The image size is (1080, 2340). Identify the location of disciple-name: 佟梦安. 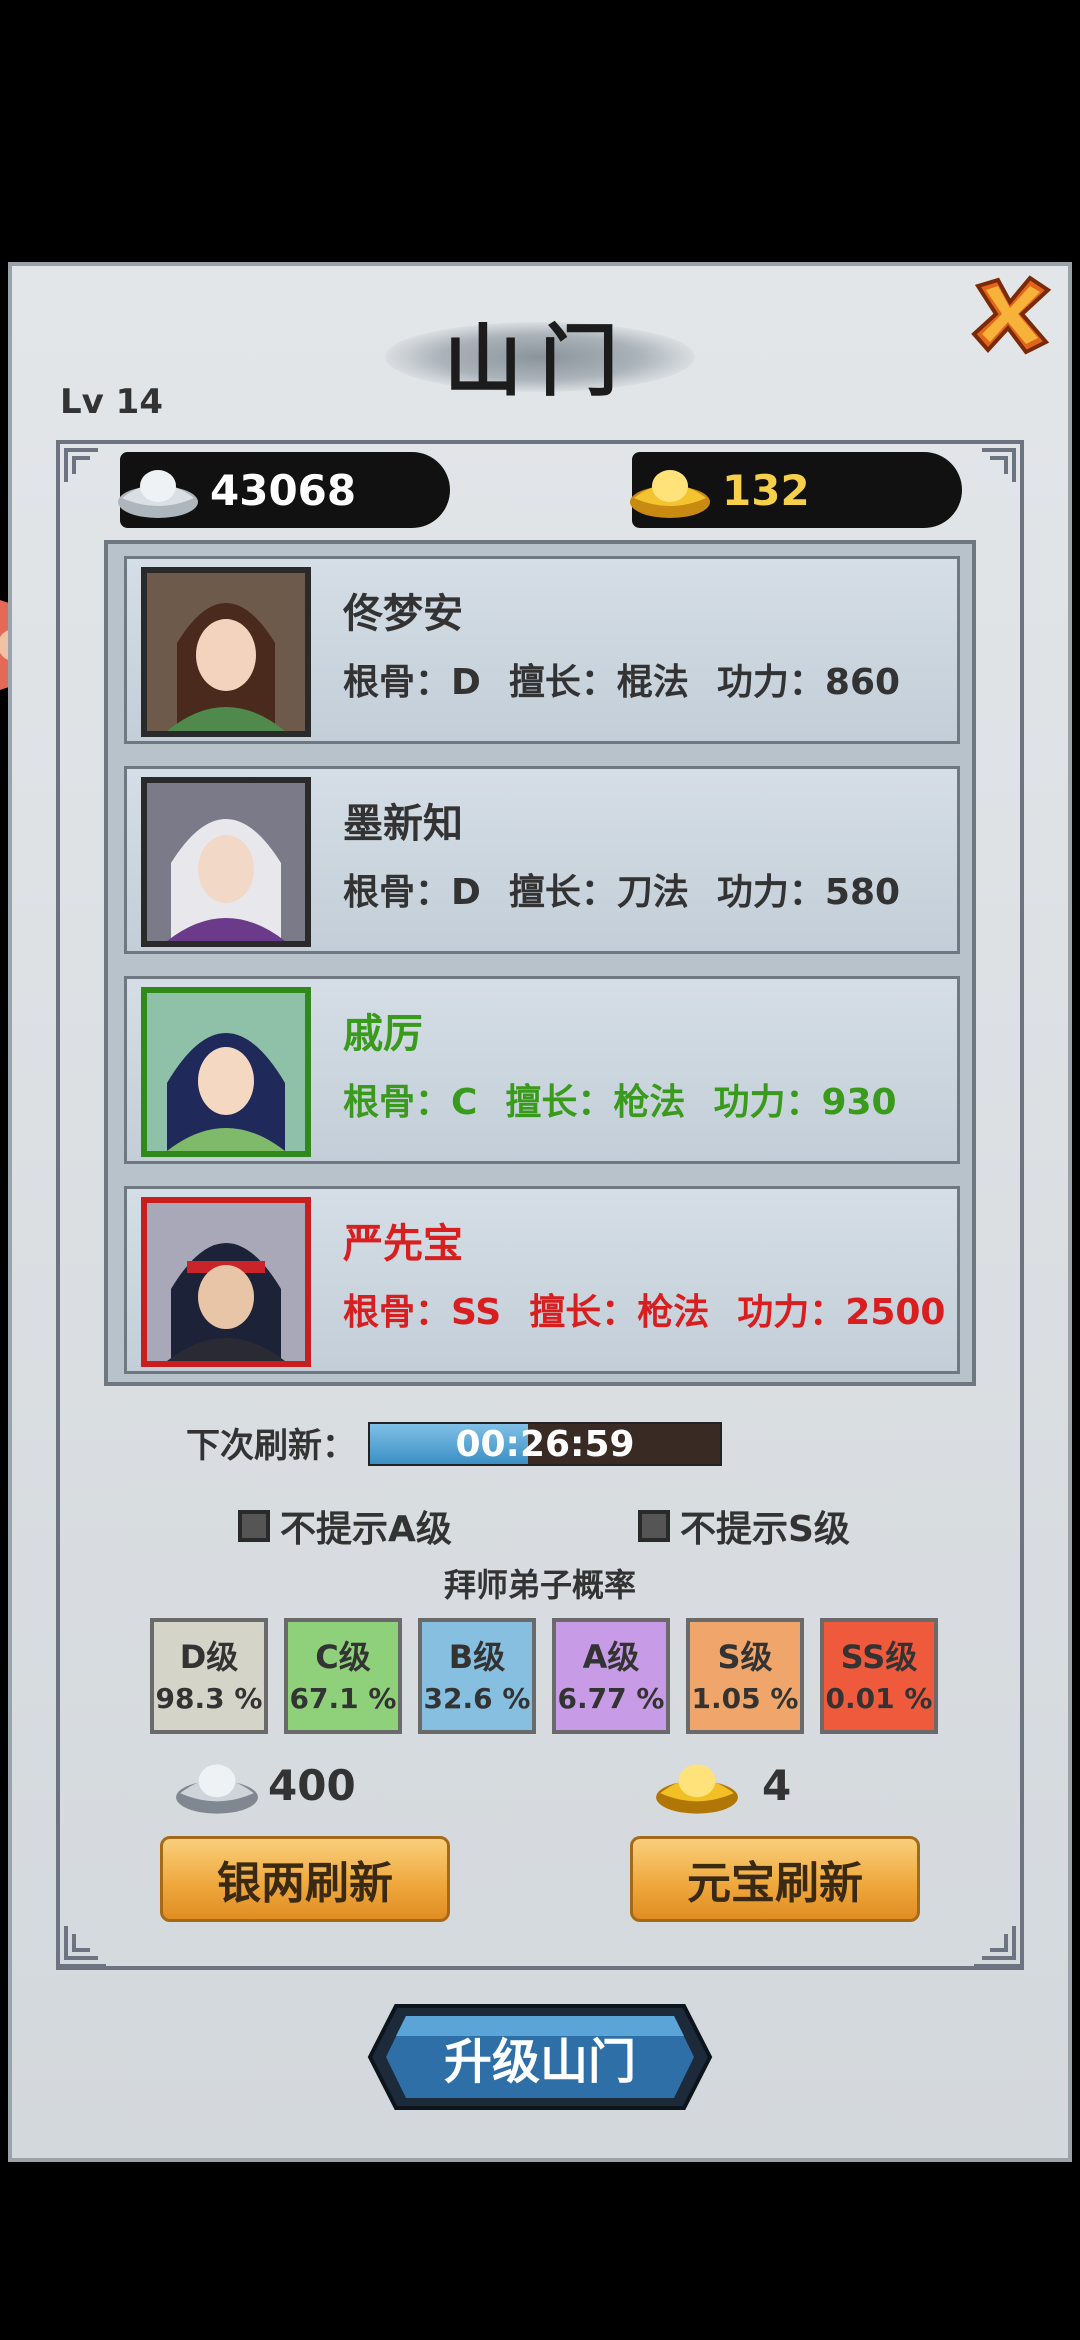
(403, 614).